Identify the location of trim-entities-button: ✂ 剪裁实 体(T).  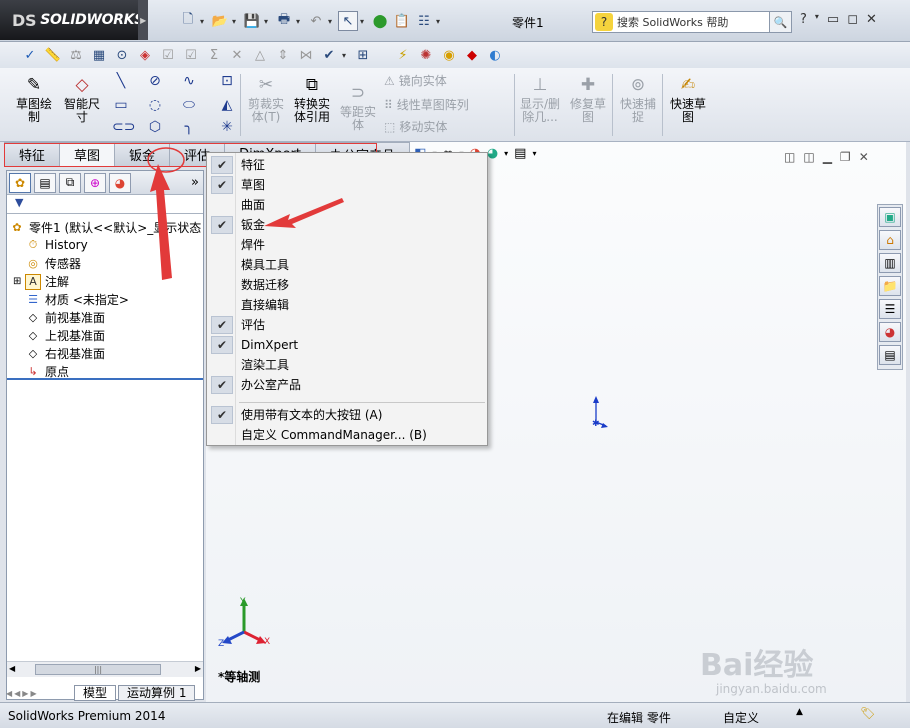
(266, 99).